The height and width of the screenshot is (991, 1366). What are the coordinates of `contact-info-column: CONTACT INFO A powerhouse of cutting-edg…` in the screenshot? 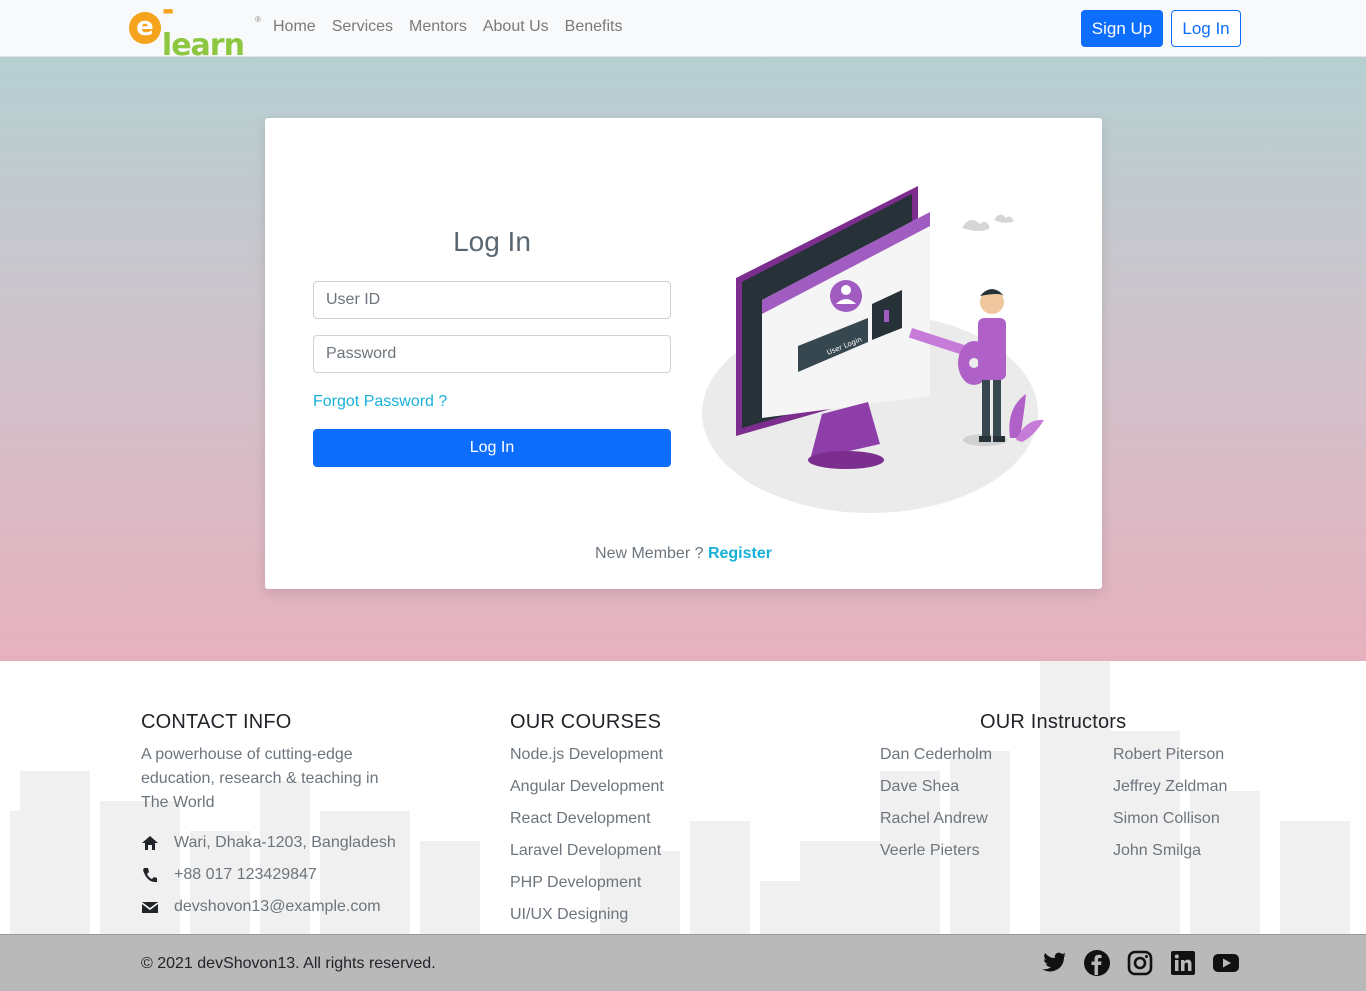 It's located at (276, 815).